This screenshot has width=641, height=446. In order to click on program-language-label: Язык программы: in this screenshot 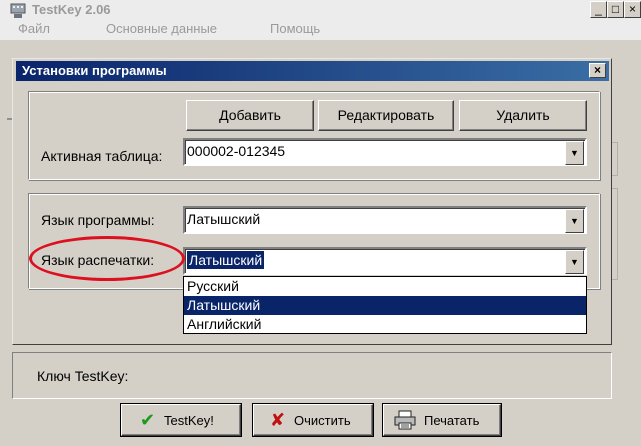, I will do `click(98, 220)`.